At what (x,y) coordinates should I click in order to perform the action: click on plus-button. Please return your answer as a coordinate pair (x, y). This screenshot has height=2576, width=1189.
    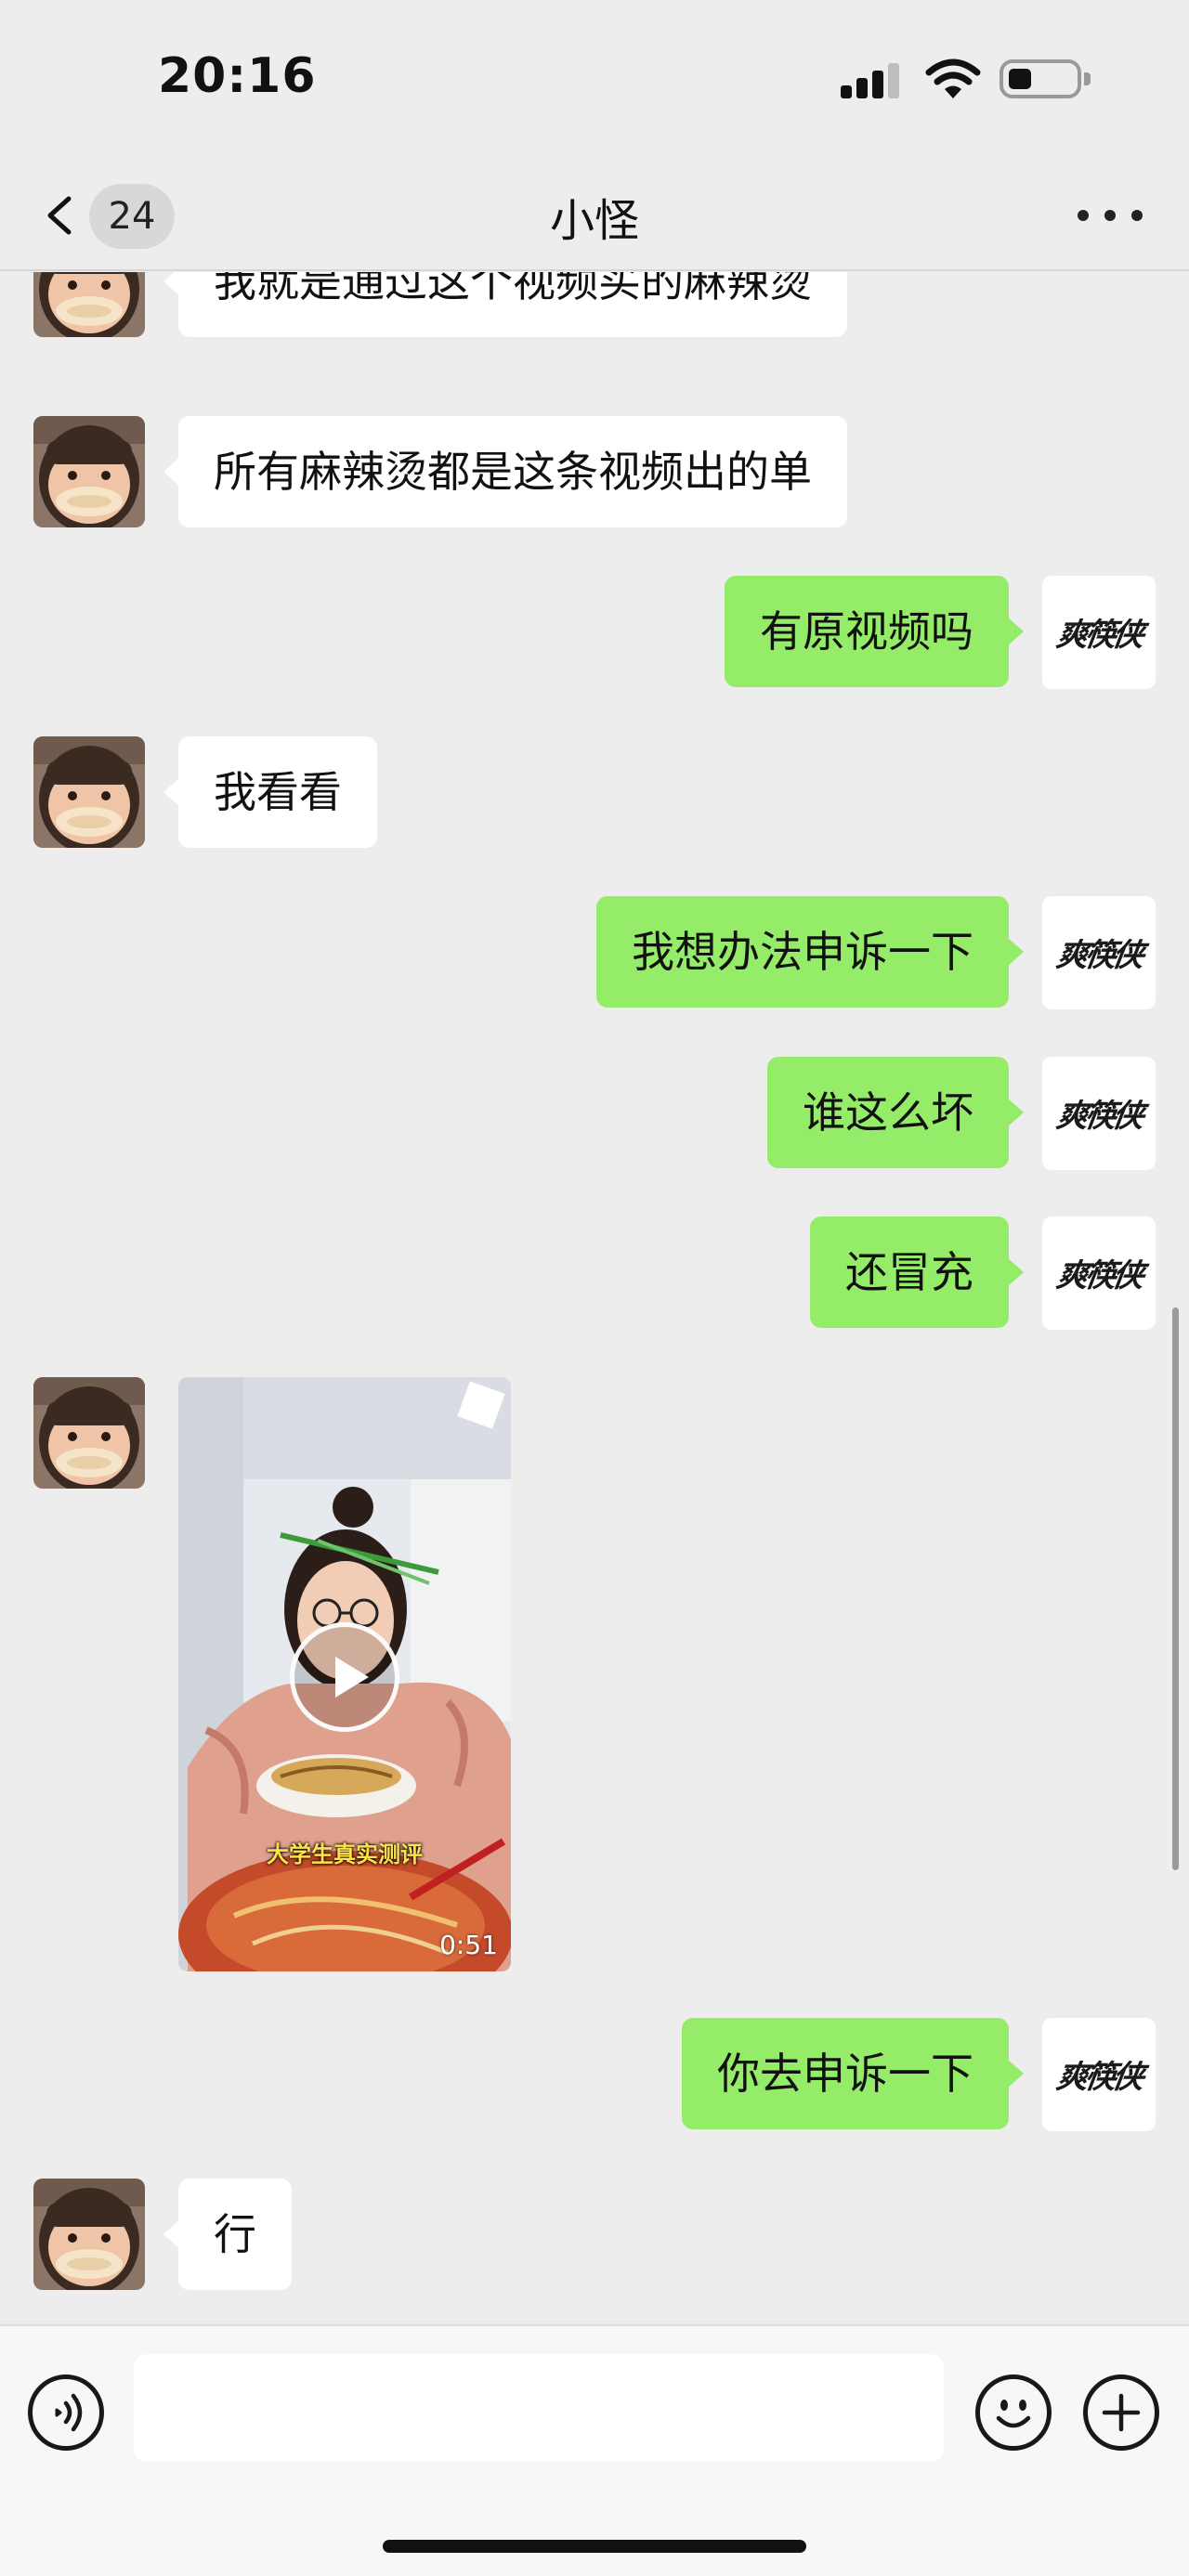
    Looking at the image, I should click on (1121, 2412).